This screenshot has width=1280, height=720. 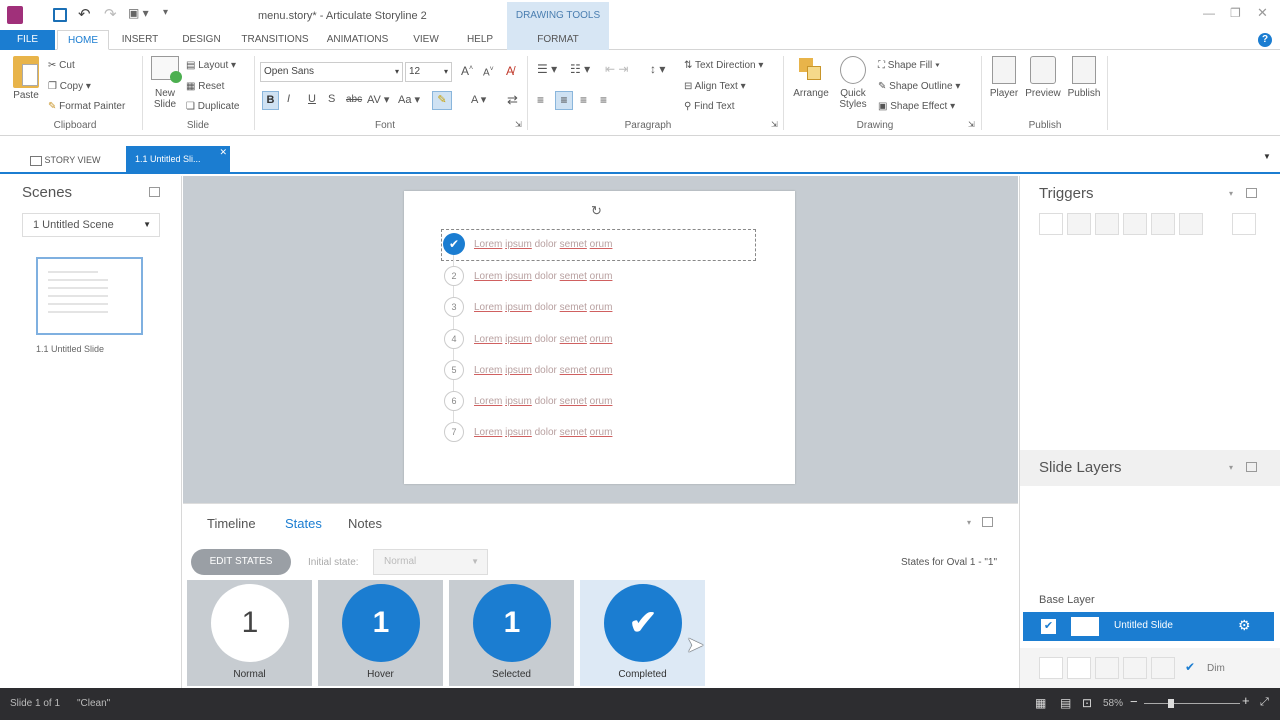 I want to click on paste-trigger-icon, so click(x=1135, y=224).